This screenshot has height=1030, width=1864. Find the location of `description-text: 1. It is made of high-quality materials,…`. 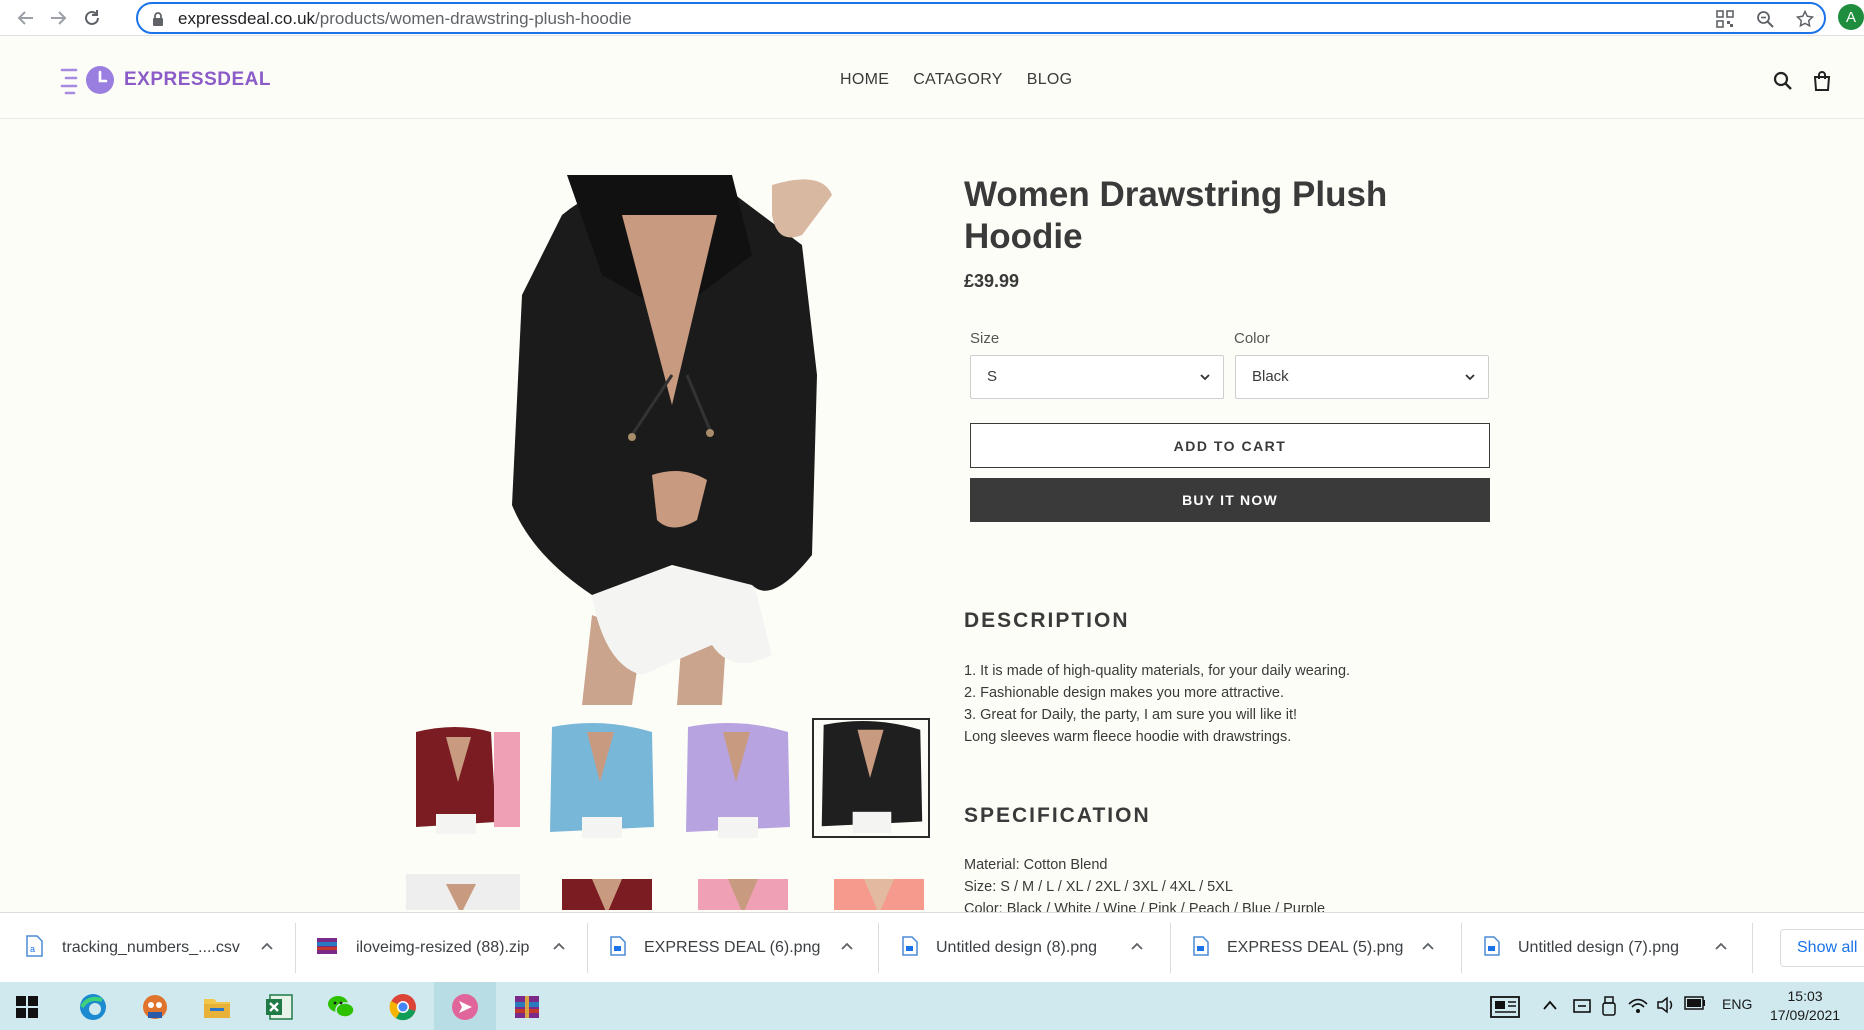

description-text: 1. It is made of high-quality materials,… is located at coordinates (1157, 704).